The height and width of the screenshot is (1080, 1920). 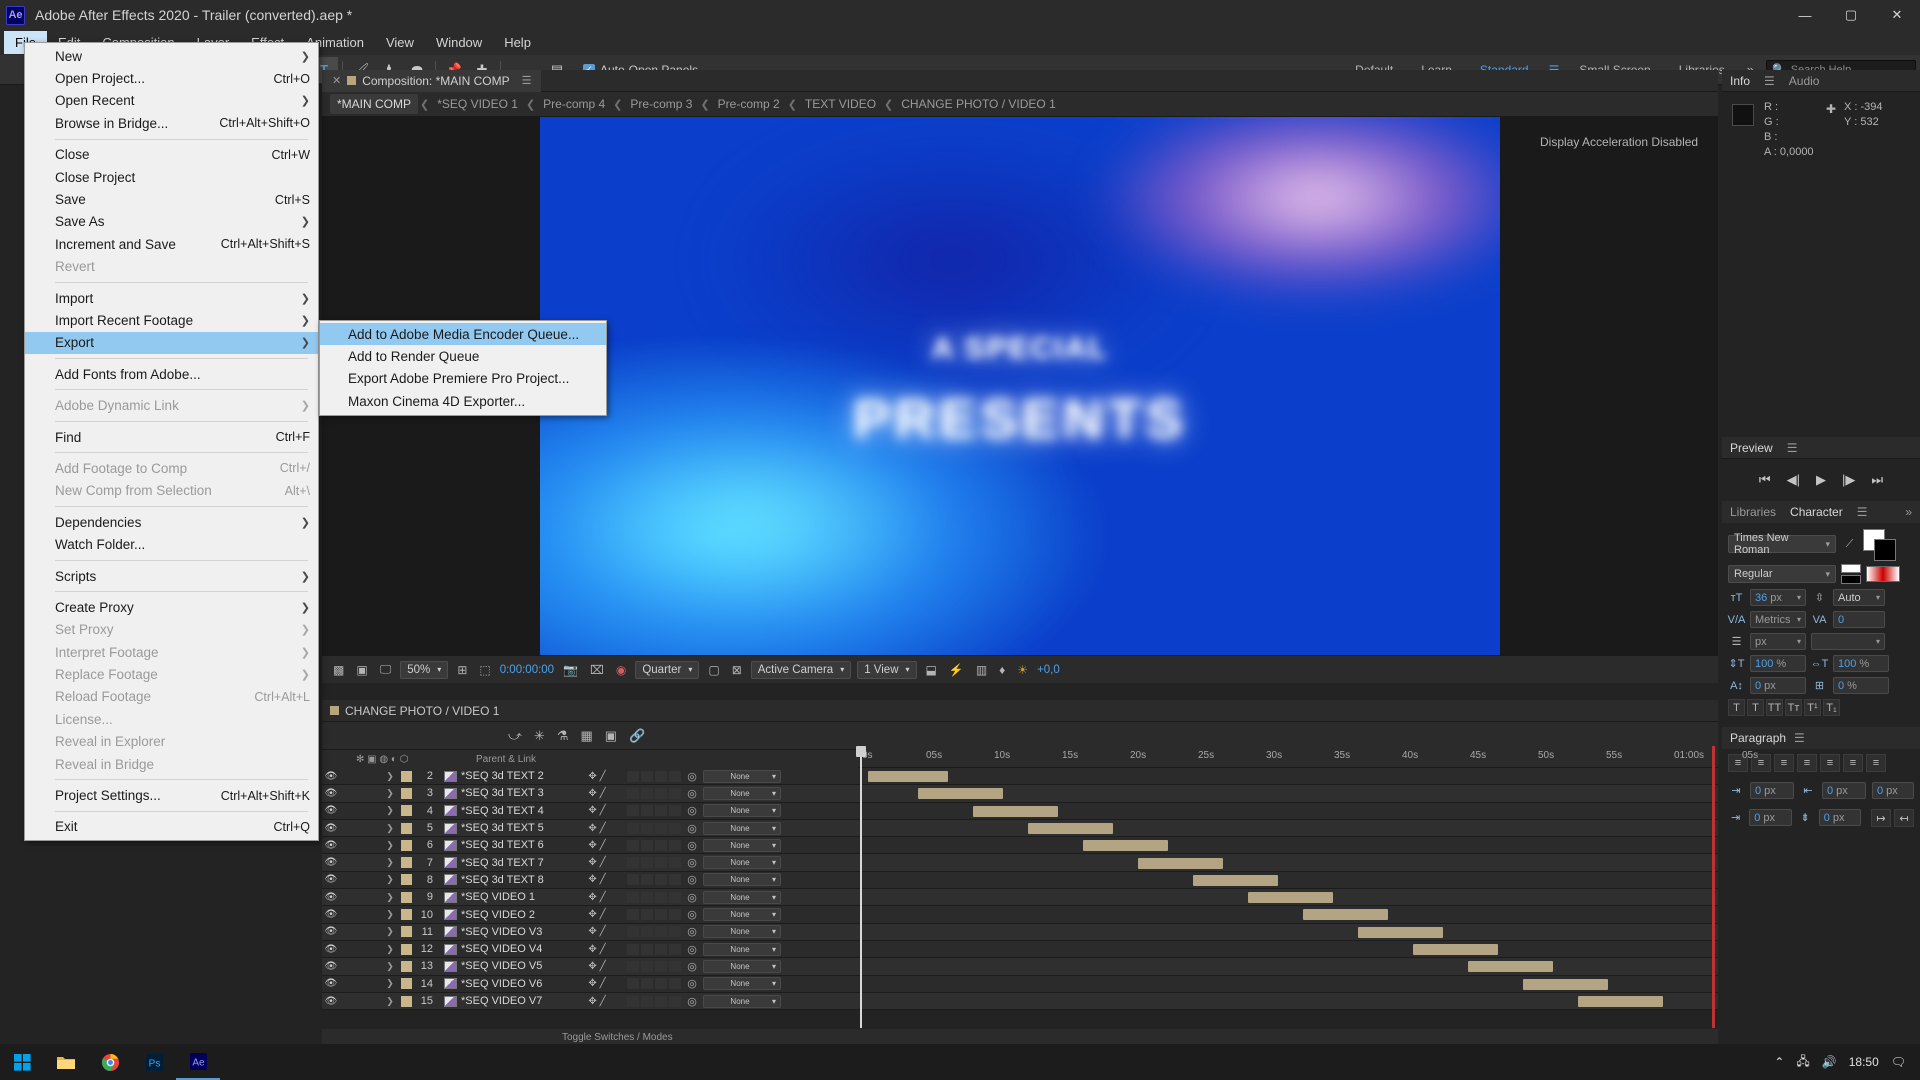 What do you see at coordinates (459, 42) in the screenshot?
I see `menu-window: Window` at bounding box center [459, 42].